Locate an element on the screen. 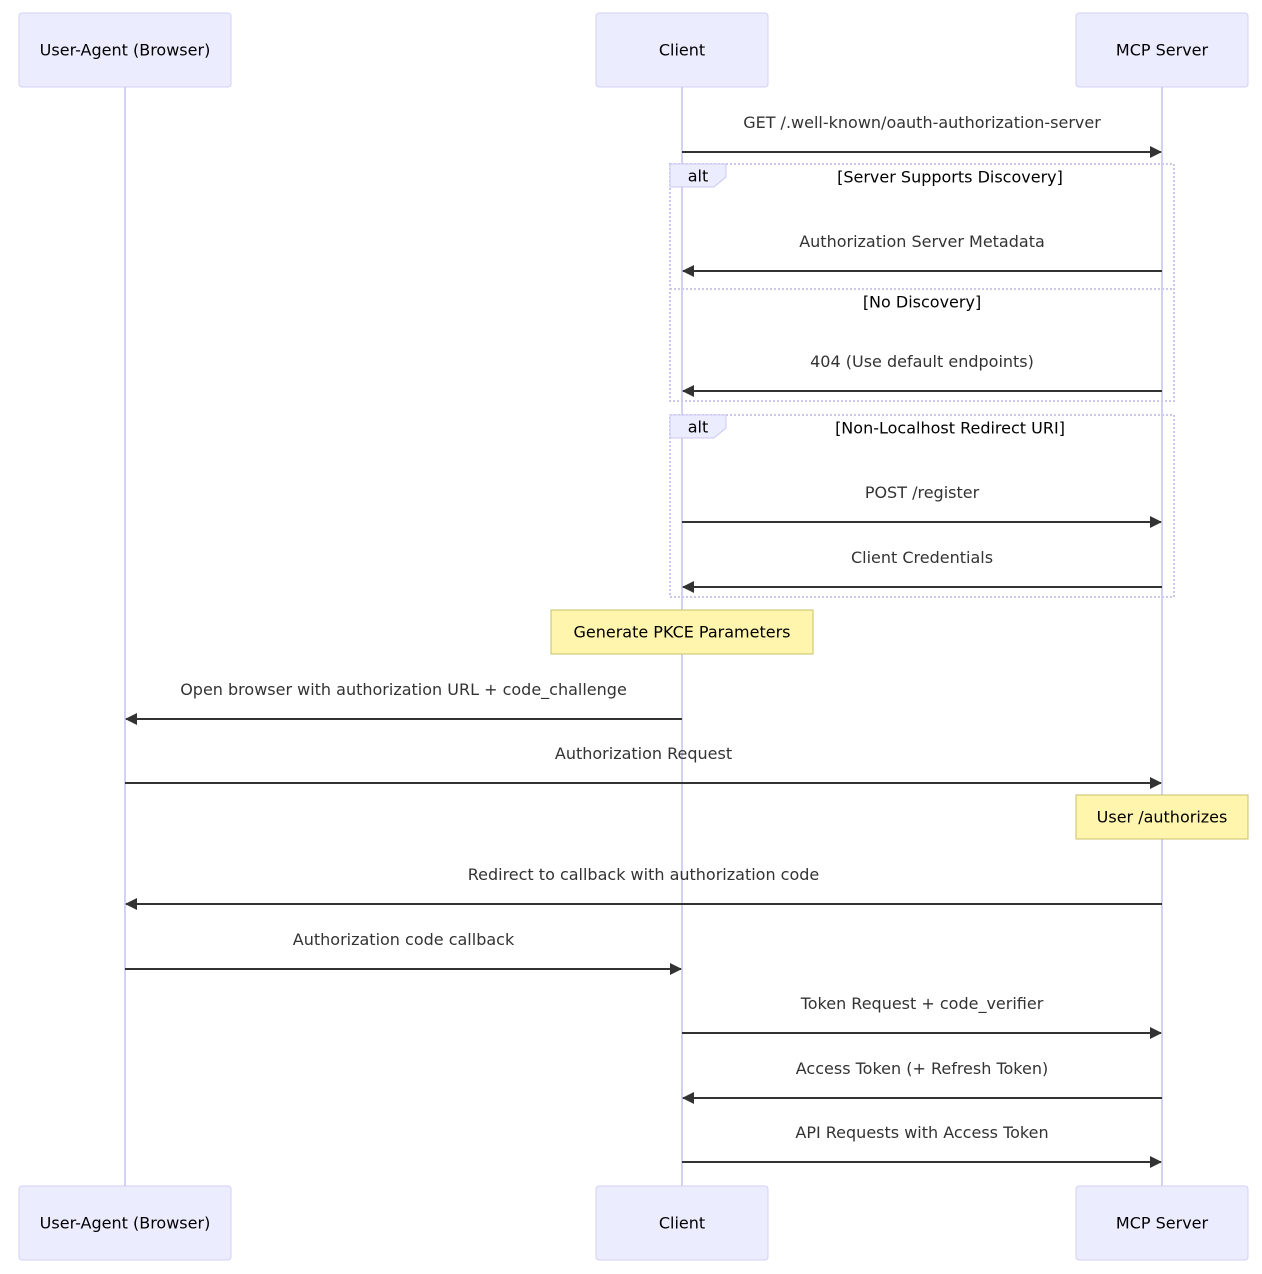  actor-client-bottom: Client is located at coordinates (682, 1223).